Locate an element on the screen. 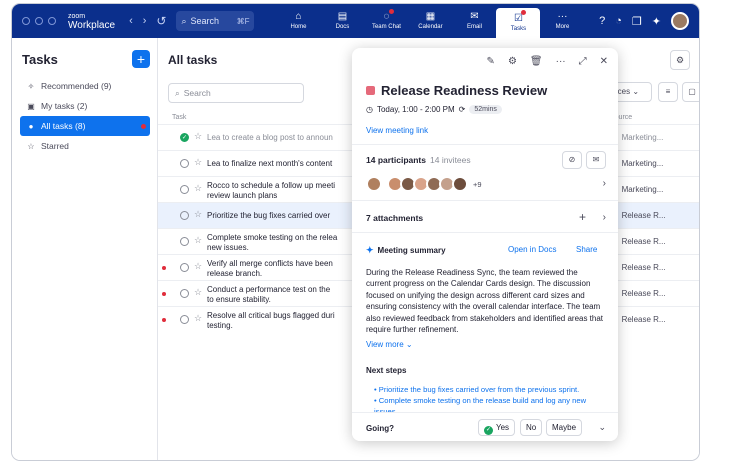  minimize-window-button is located at coordinates (39, 21).